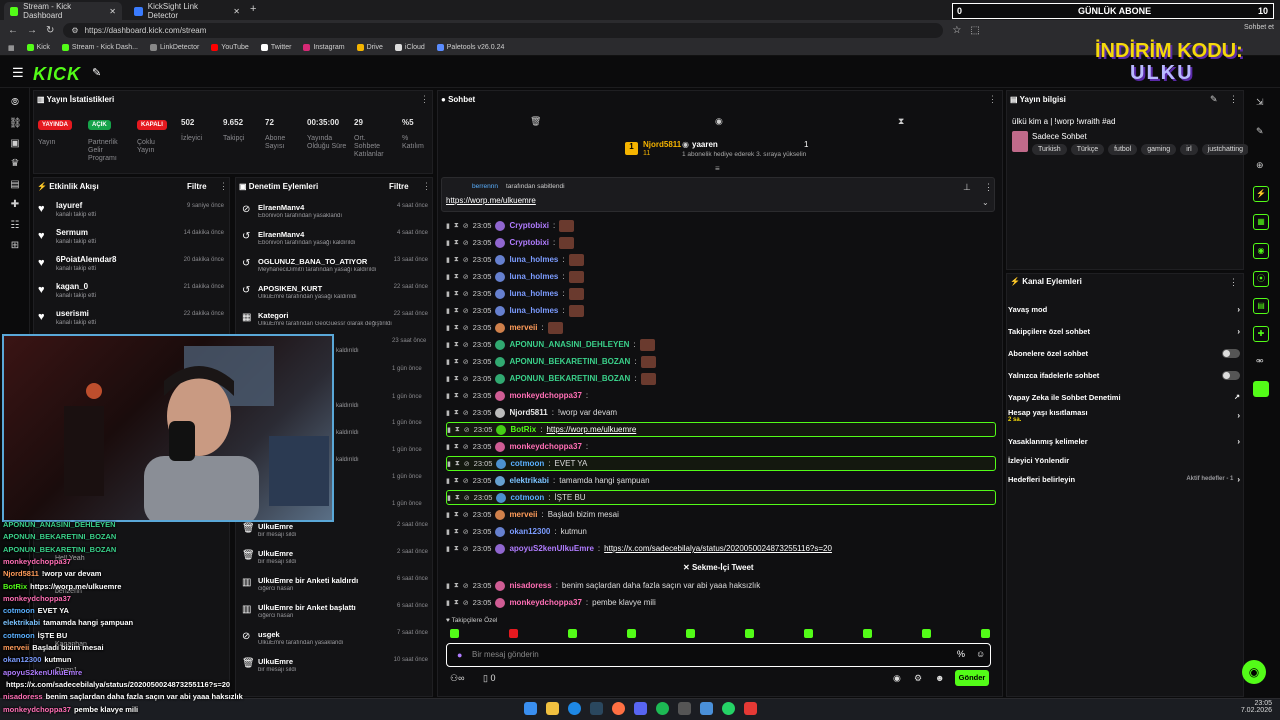 The image size is (1280, 720). Describe the element at coordinates (569, 378) in the screenshot. I see `message-username: APONUN_BEKARETINI_BOZAN` at that location.